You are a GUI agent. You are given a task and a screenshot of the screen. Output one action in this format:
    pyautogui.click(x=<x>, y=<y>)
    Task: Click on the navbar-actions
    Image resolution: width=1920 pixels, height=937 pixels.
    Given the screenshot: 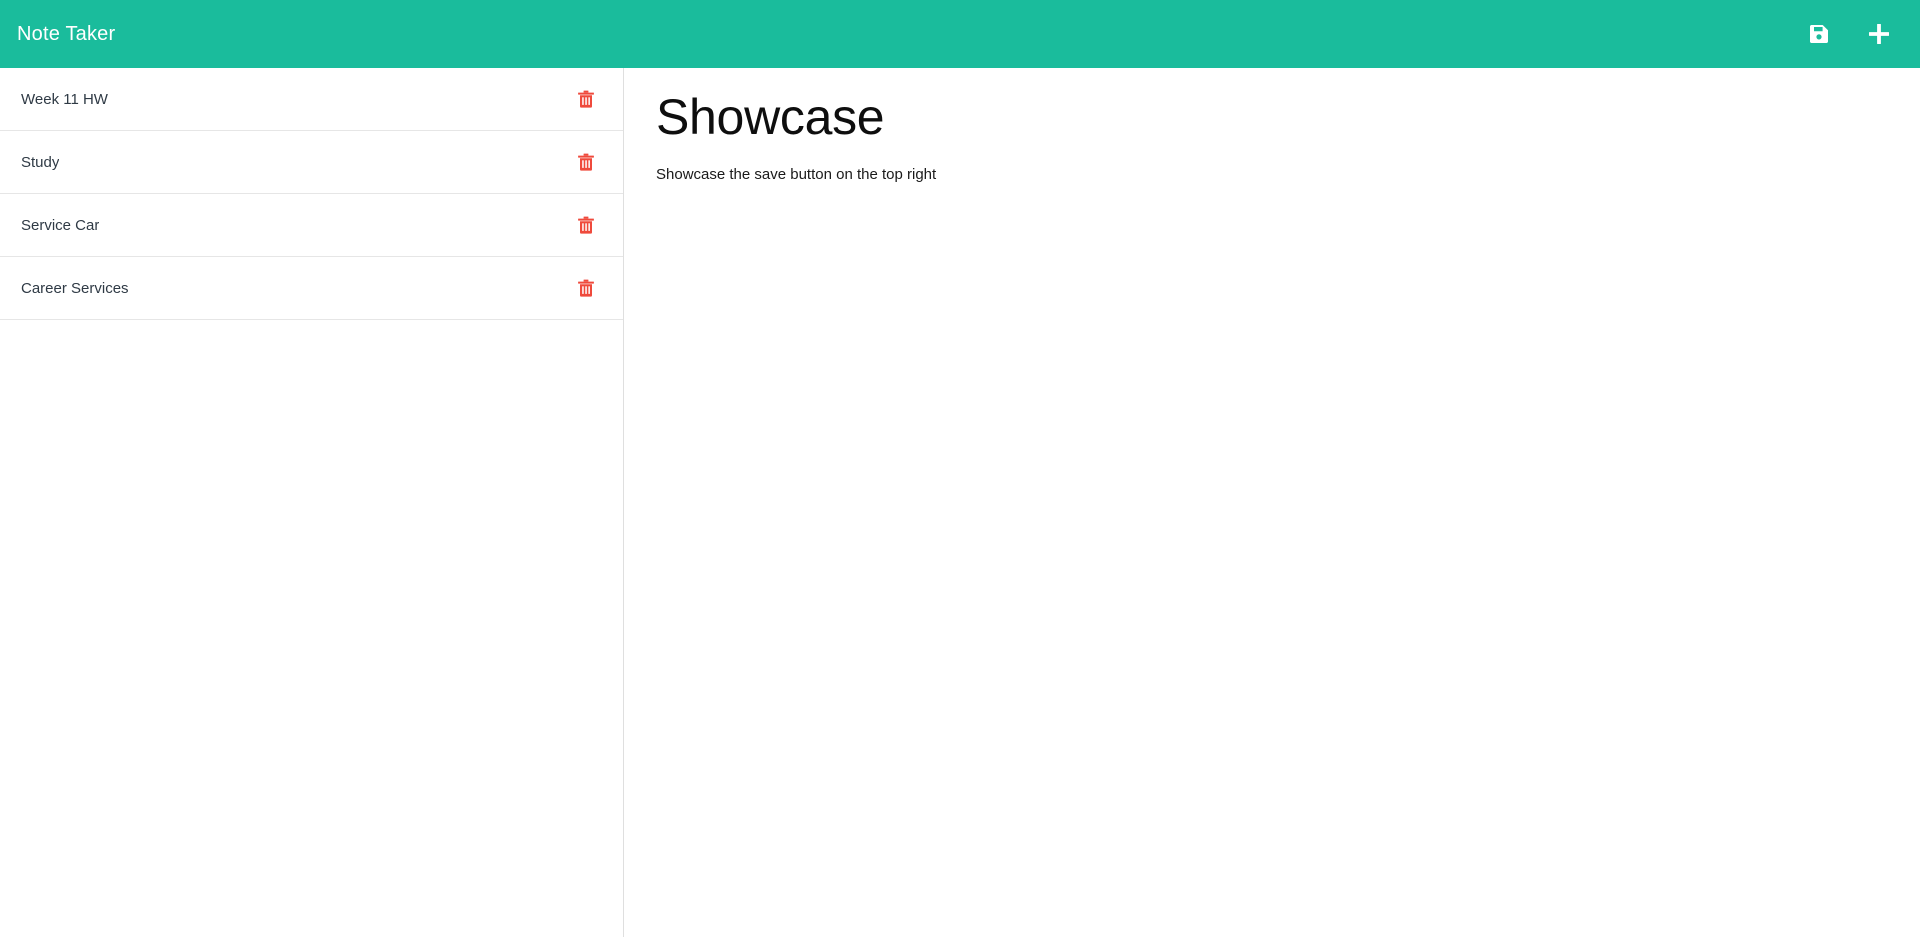 What is the action you would take?
    pyautogui.click(x=1862, y=34)
    